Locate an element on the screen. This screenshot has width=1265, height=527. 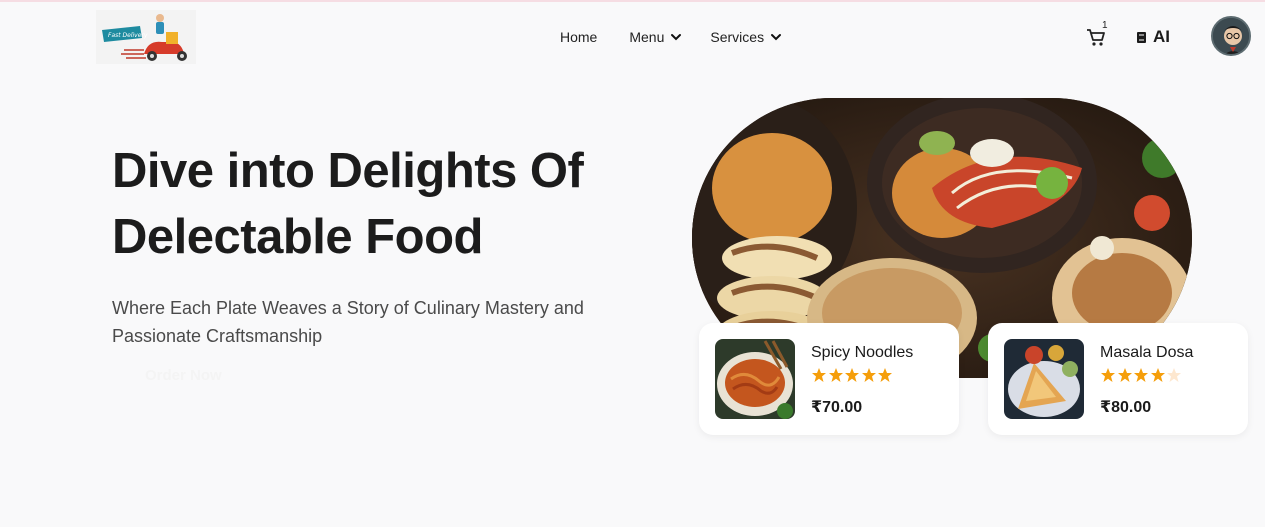
star-empty-icon is located at coordinates (1174, 375).